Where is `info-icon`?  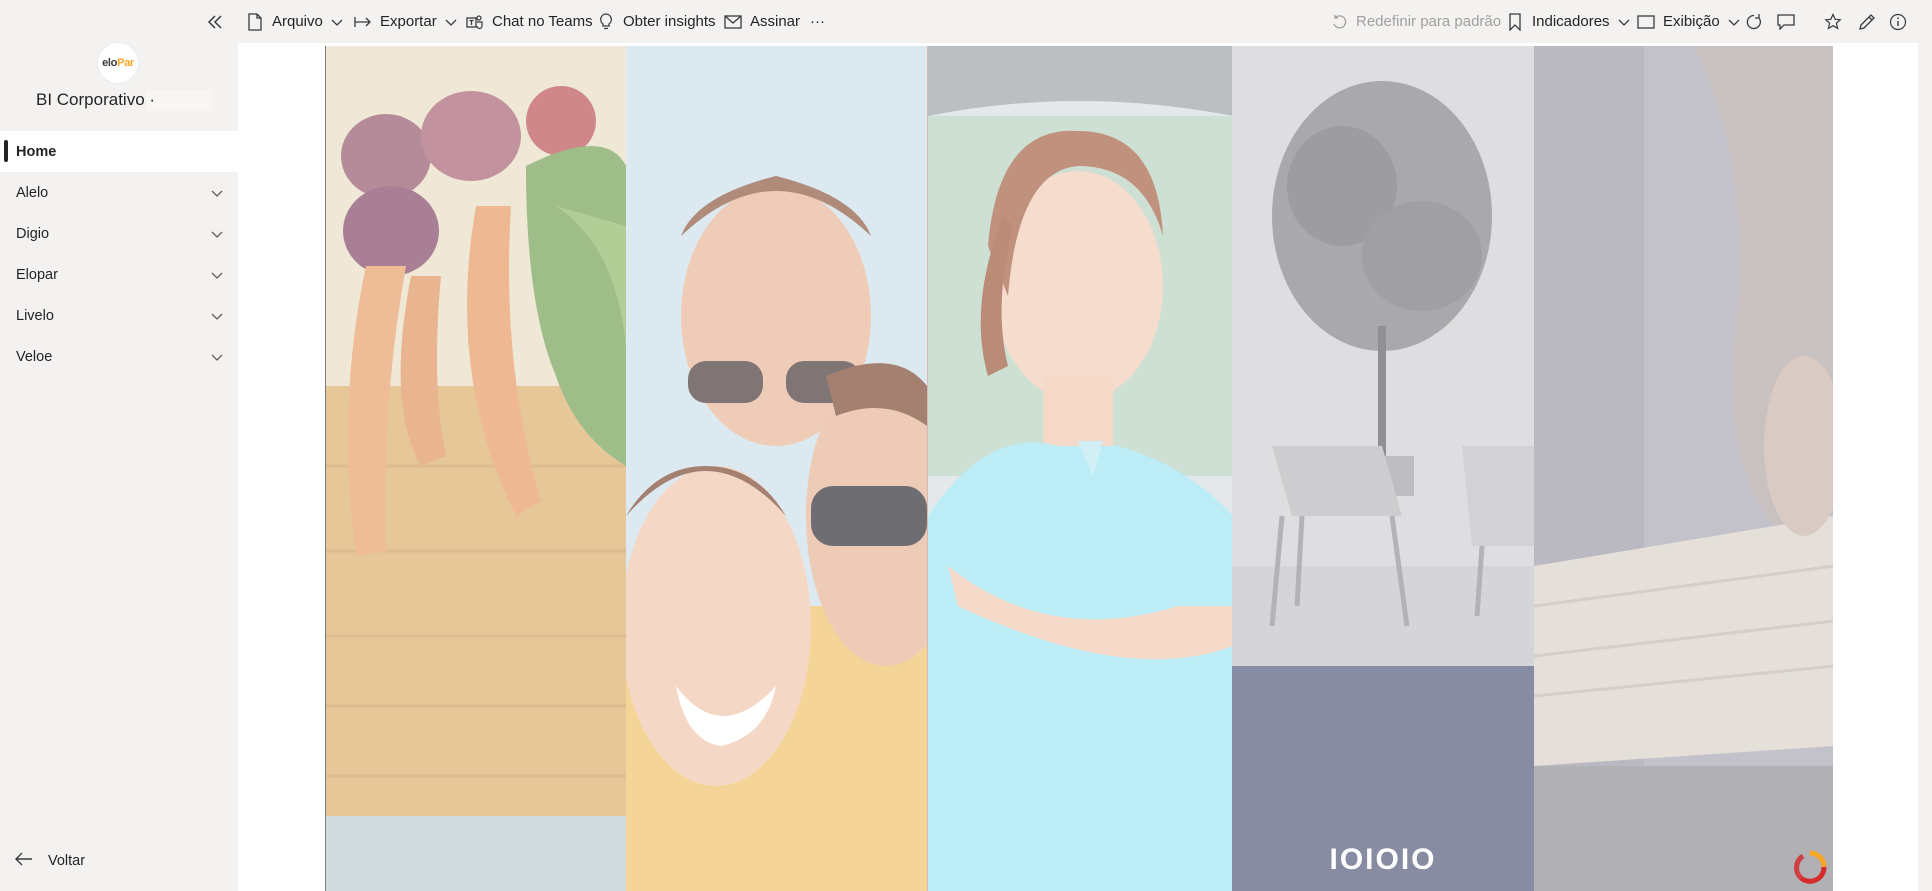
info-icon is located at coordinates (1898, 22).